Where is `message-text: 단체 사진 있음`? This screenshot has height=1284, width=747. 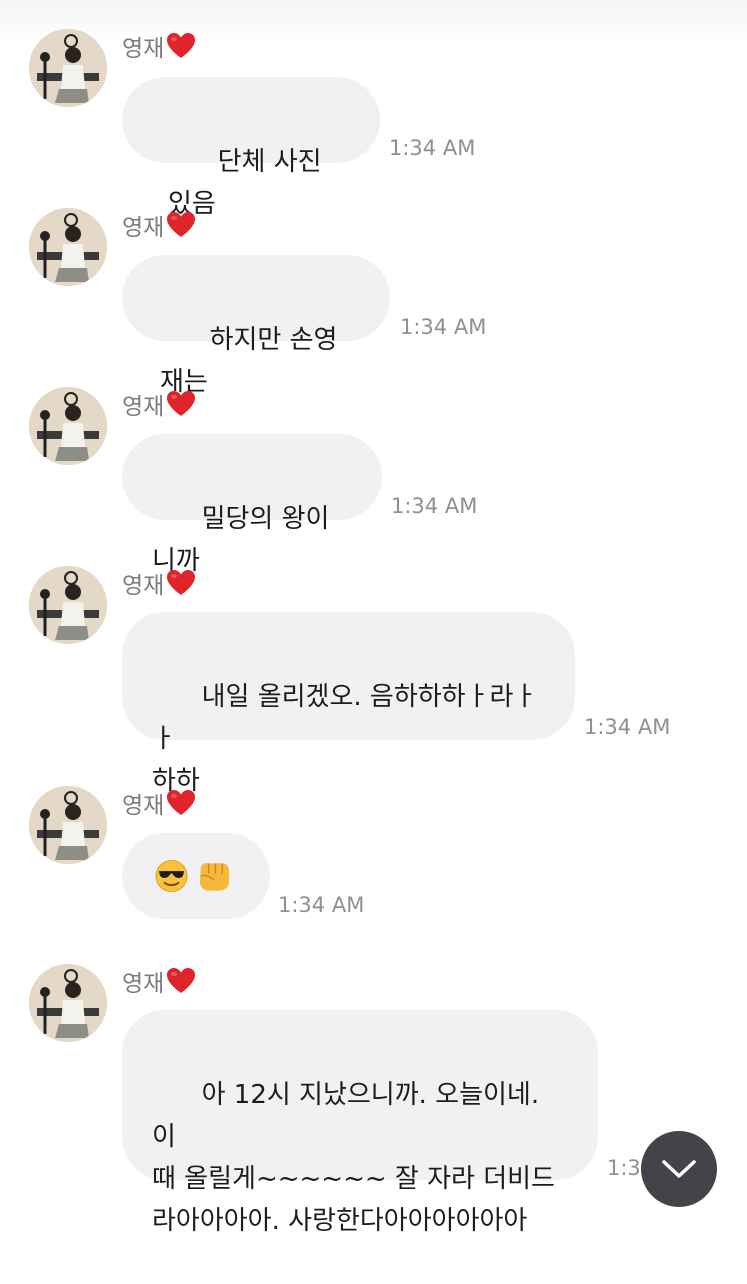 message-text: 단체 사진 있음 is located at coordinates (249, 183).